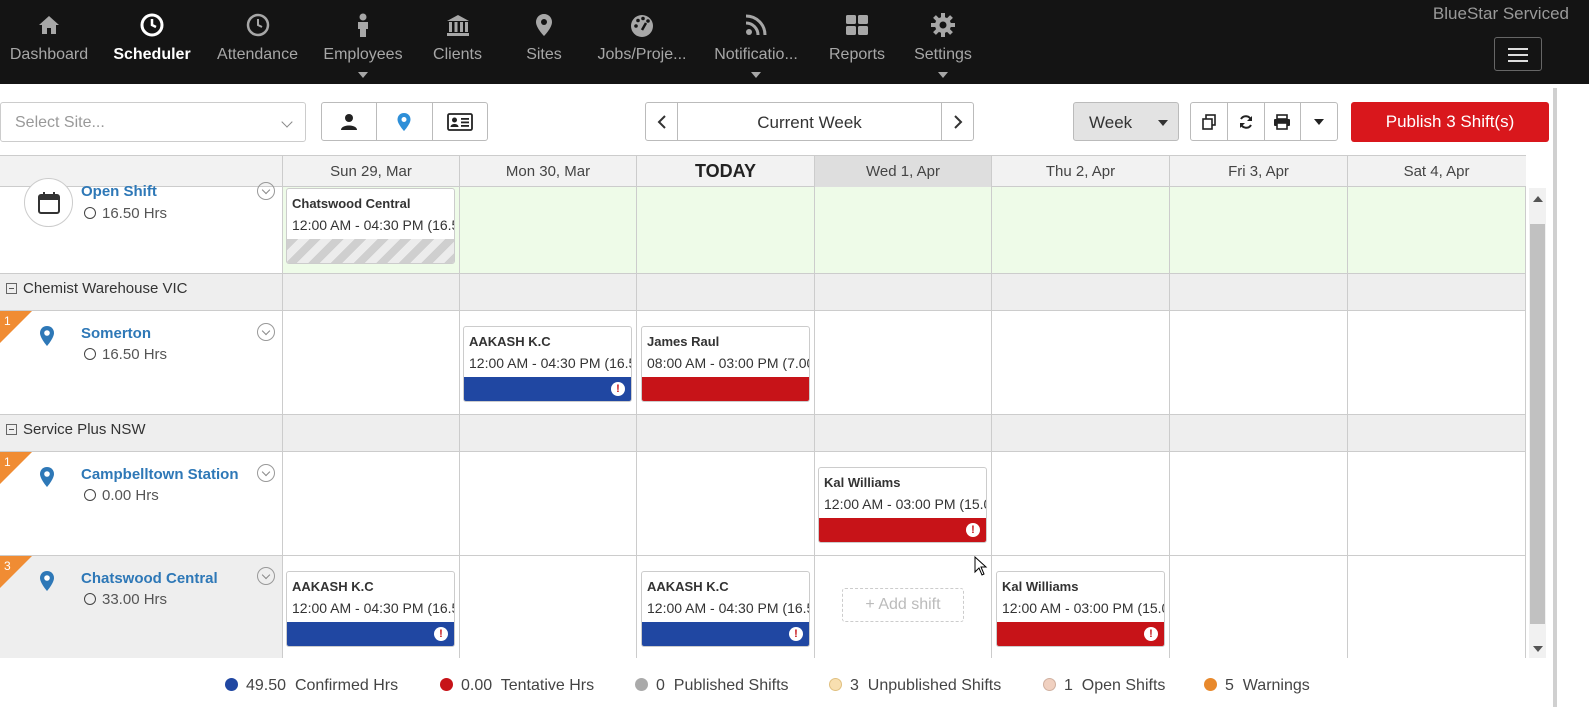 The width and height of the screenshot is (1589, 719). I want to click on open-shift-background, so click(904, 230).